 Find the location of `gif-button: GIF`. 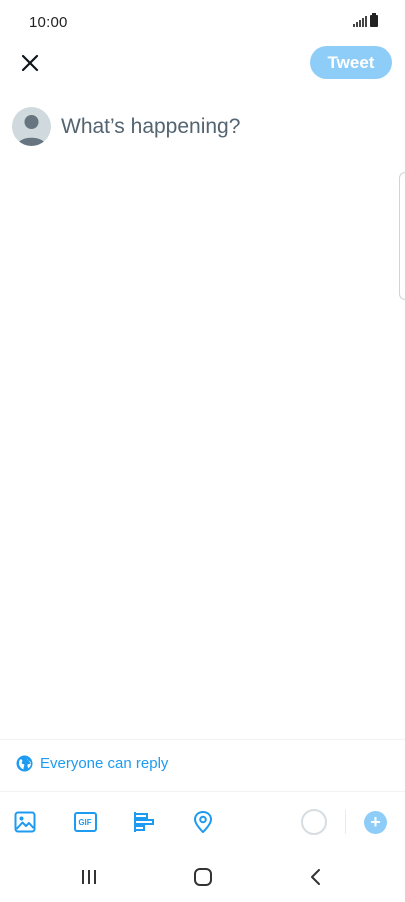

gif-button: GIF is located at coordinates (85, 822).